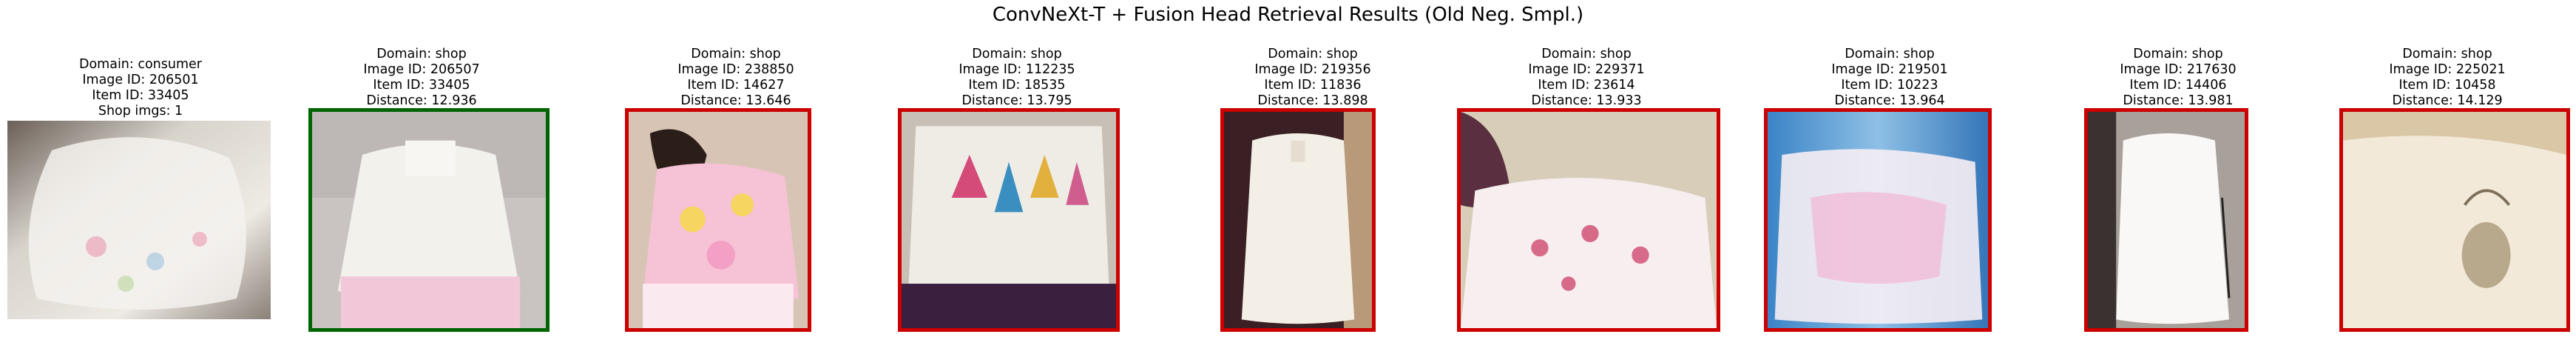 This screenshot has width=2576, height=337. What do you see at coordinates (140, 65) in the screenshot?
I see `query-domain: Domain: consumer` at bounding box center [140, 65].